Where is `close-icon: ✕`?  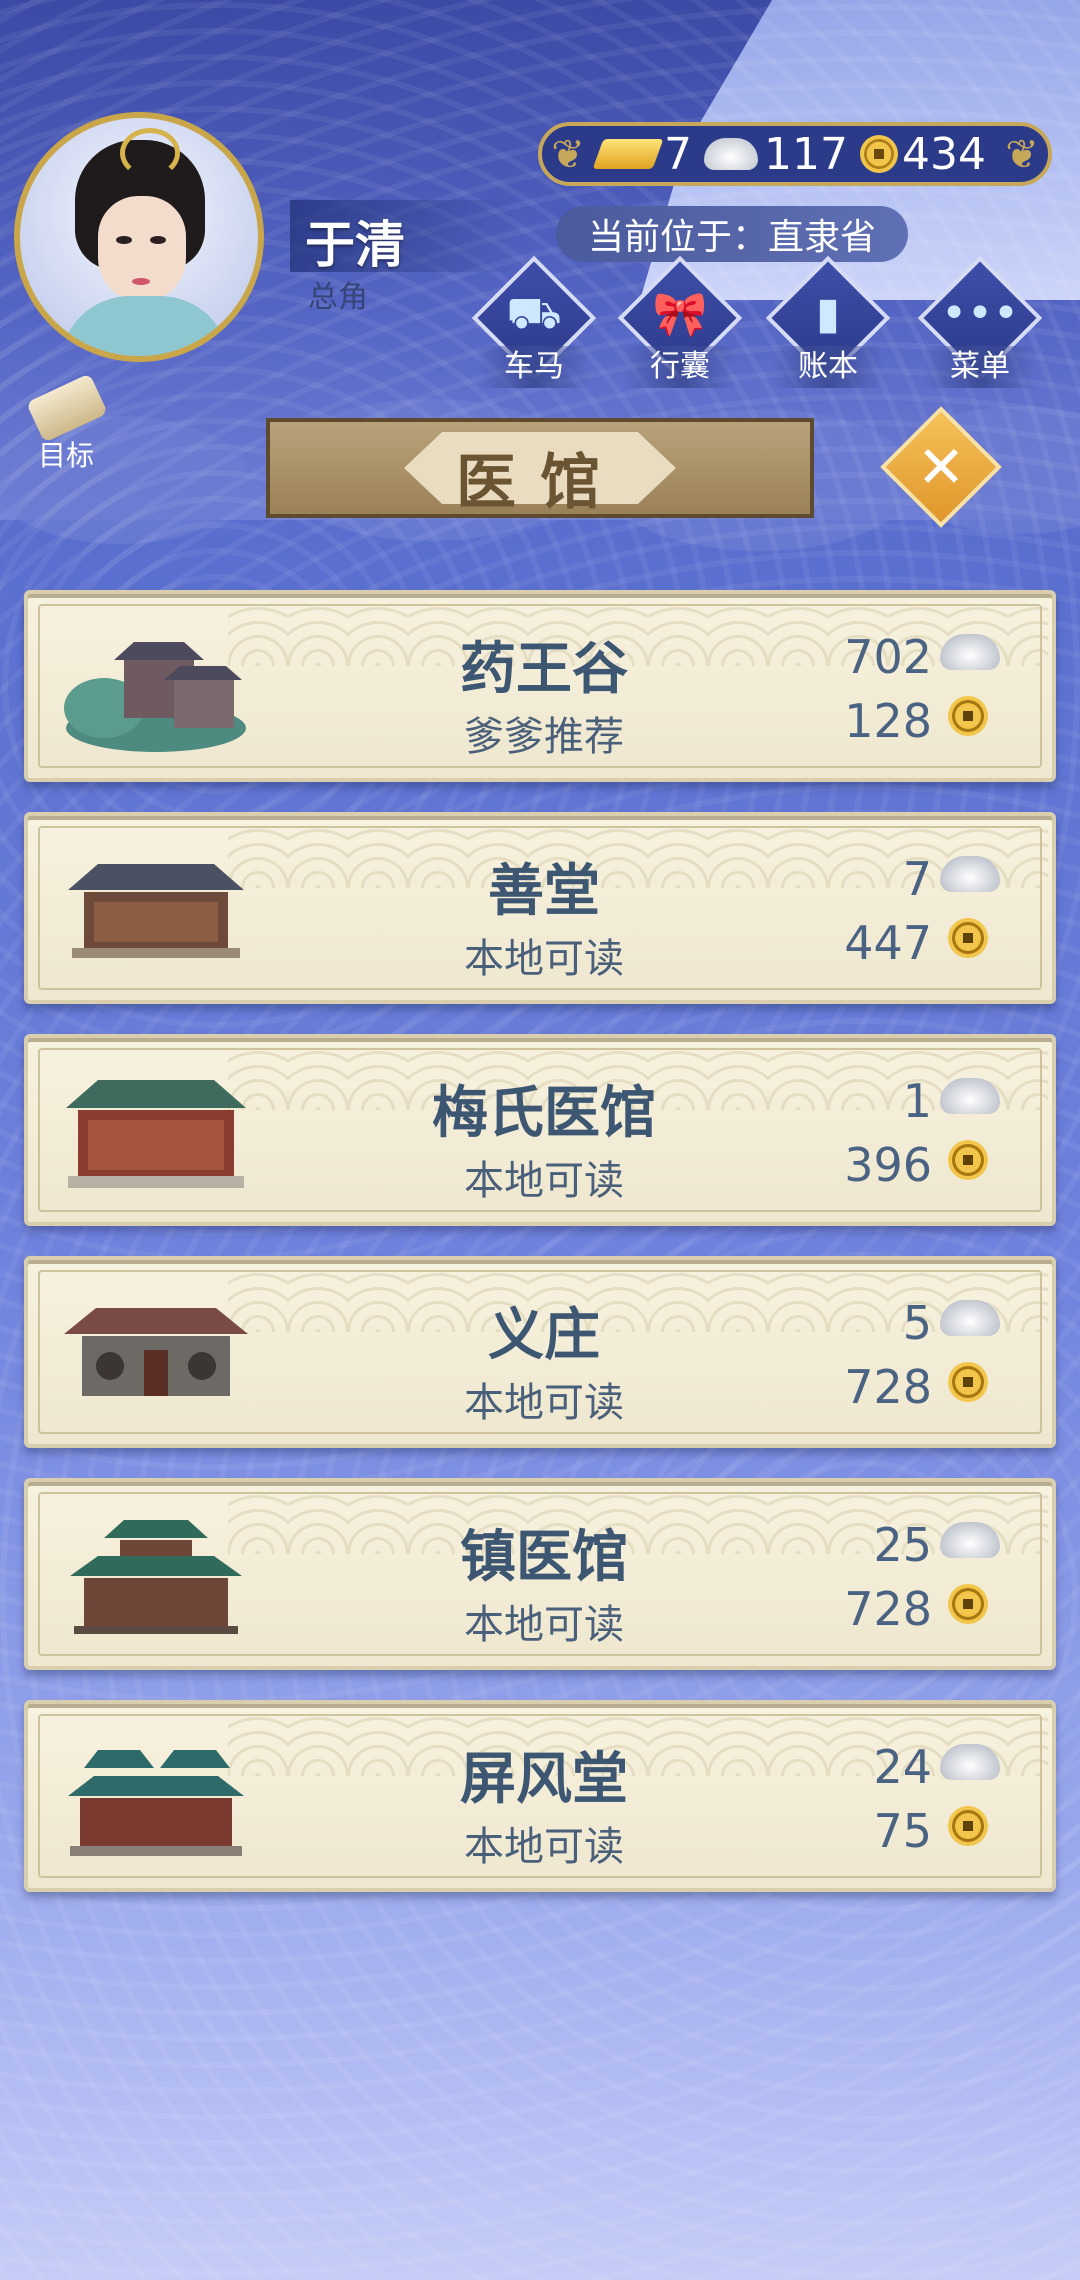 close-icon: ✕ is located at coordinates (941, 467).